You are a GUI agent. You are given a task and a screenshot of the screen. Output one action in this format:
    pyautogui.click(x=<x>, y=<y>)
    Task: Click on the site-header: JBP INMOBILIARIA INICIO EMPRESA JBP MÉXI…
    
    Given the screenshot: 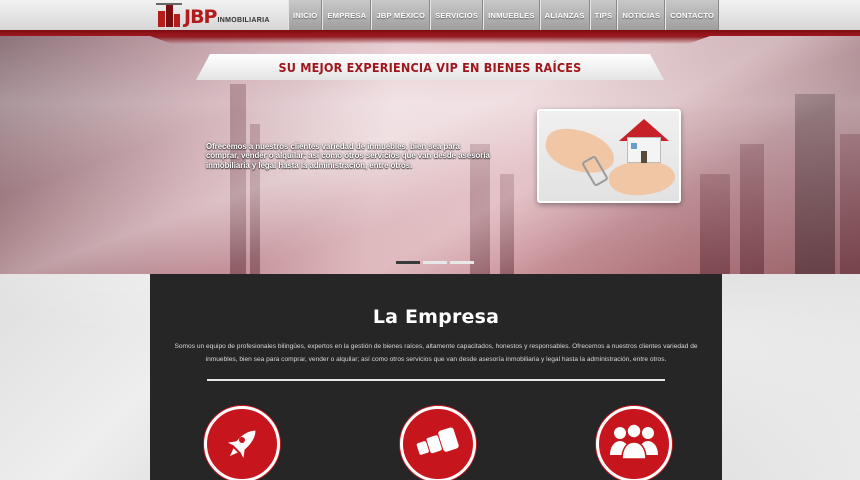 What is the action you would take?
    pyautogui.click(x=430, y=15)
    